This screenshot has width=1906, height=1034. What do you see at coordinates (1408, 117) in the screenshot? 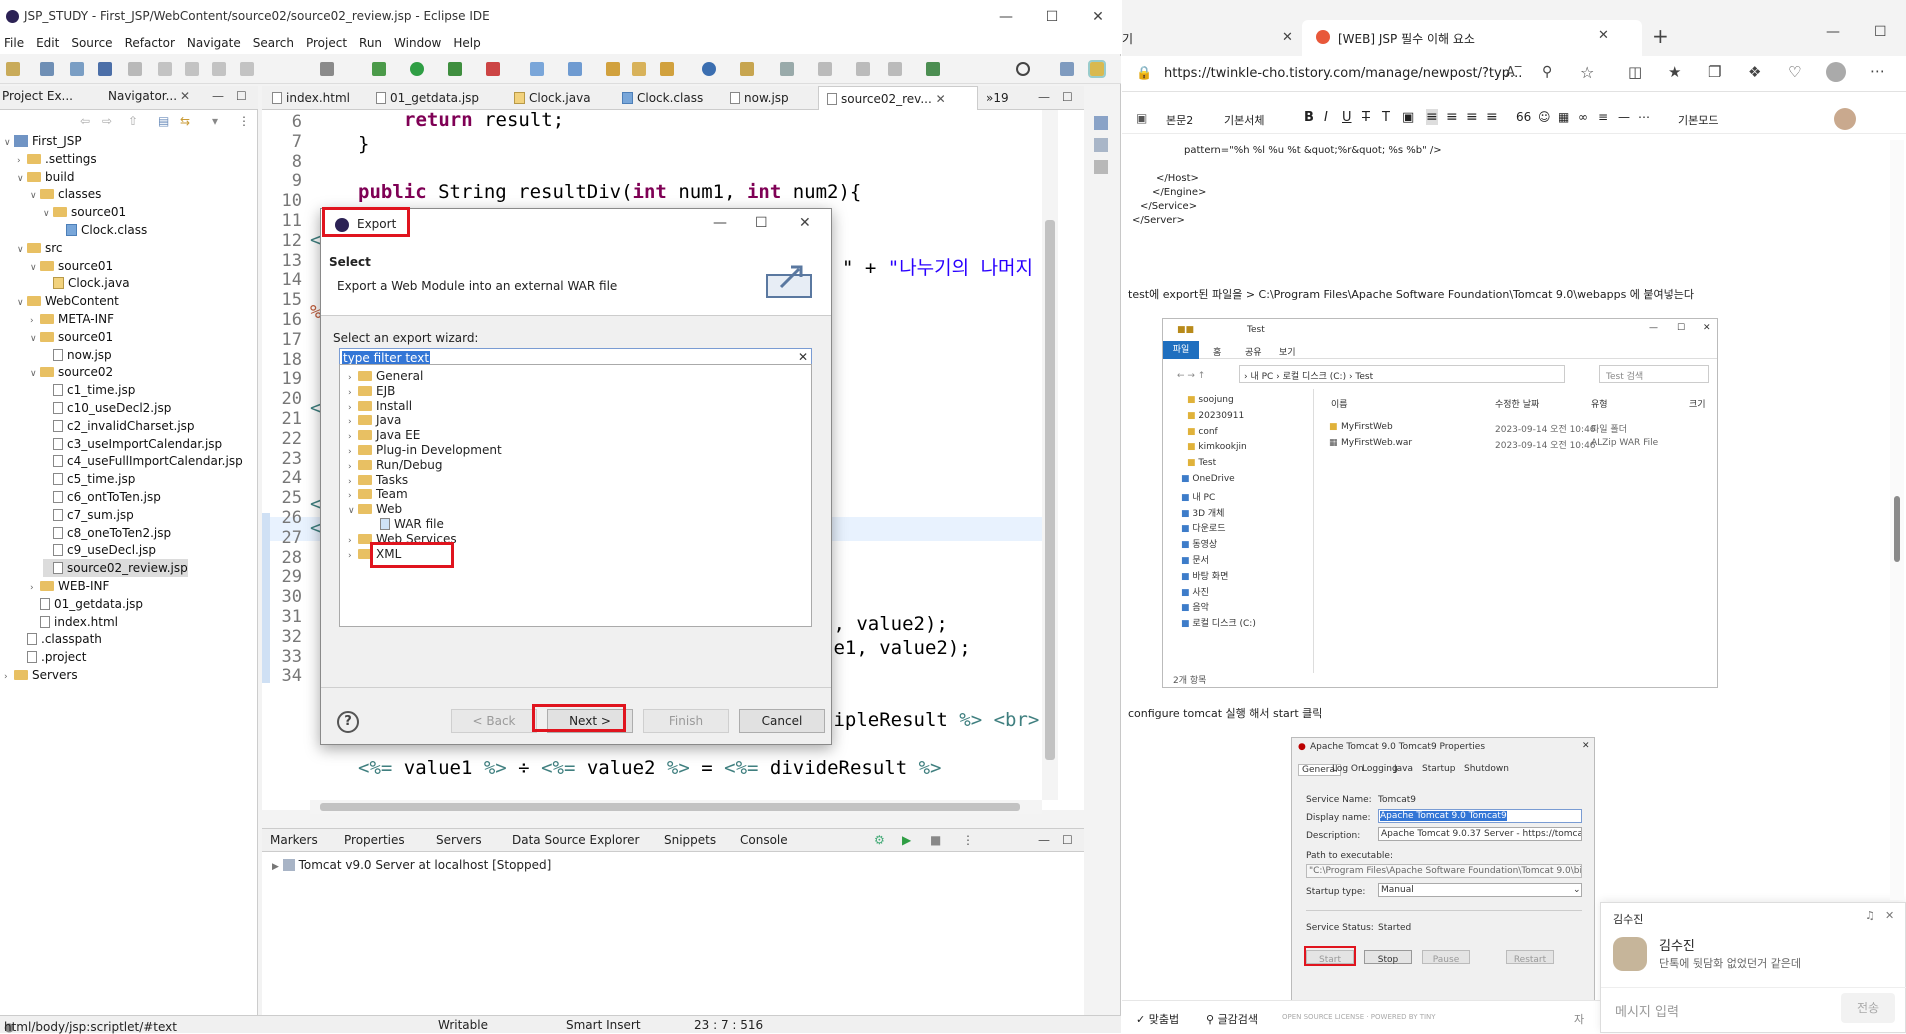
I see `background-color-icon: ▣` at bounding box center [1408, 117].